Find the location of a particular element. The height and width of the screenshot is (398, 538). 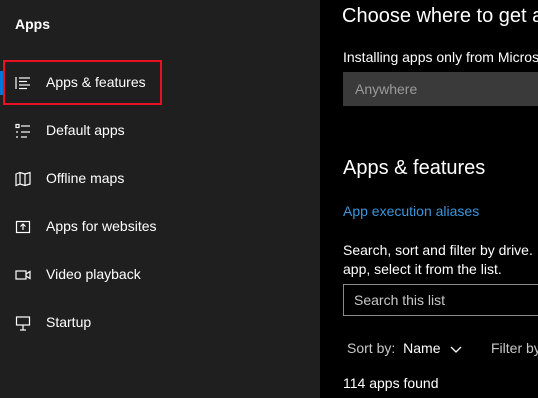

sidebar-item-label: Video playback is located at coordinates (93, 274).